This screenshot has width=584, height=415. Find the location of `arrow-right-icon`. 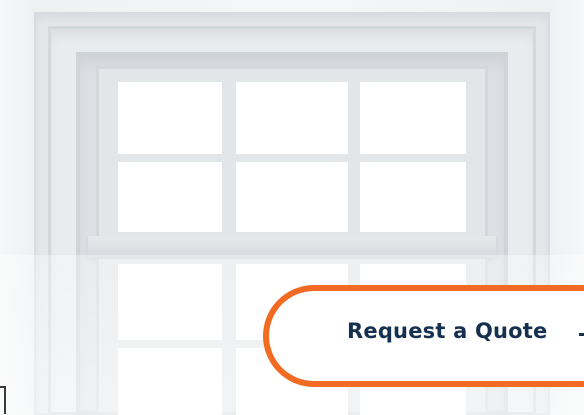

arrow-right-icon is located at coordinates (581, 334).